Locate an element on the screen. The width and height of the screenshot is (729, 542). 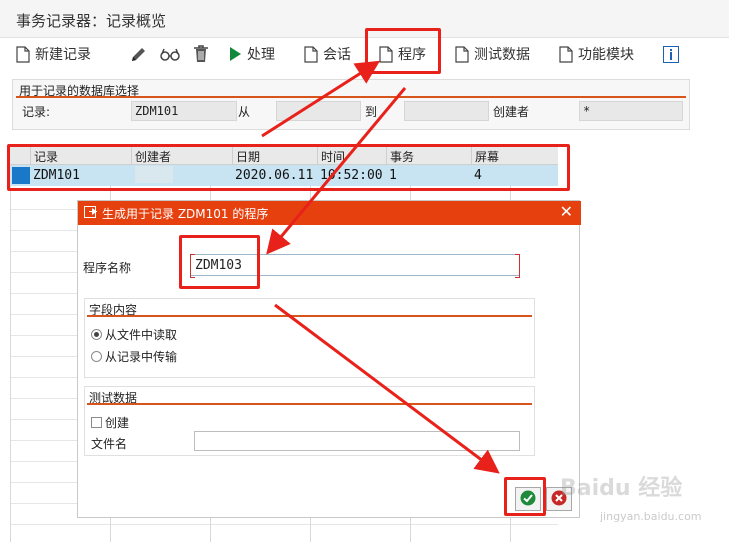
function-module-button: 功能模块 is located at coordinates (596, 54).